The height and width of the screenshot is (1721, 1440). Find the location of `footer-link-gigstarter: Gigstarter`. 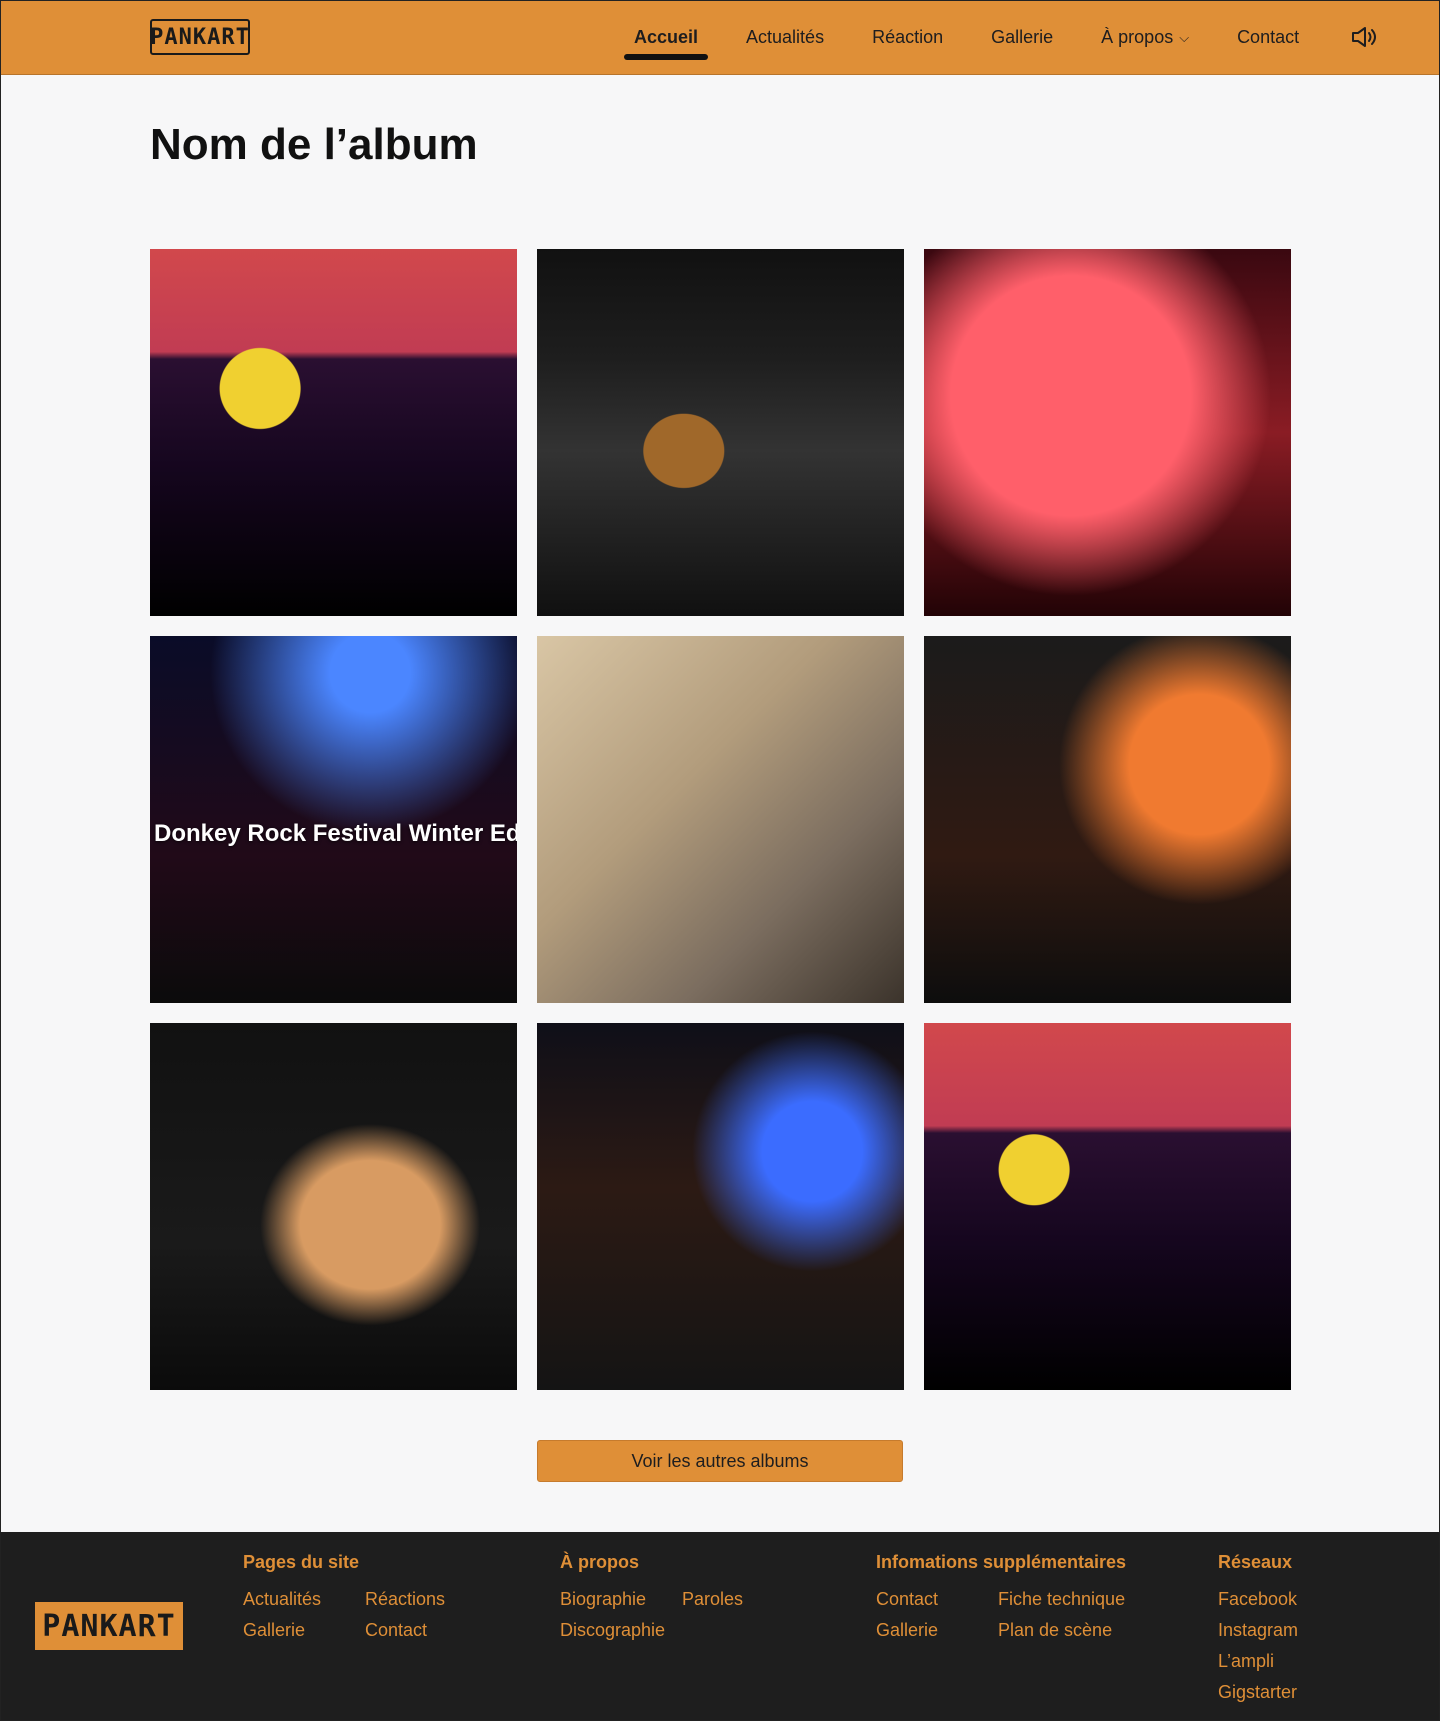

footer-link-gigstarter: Gigstarter is located at coordinates (1258, 1692).